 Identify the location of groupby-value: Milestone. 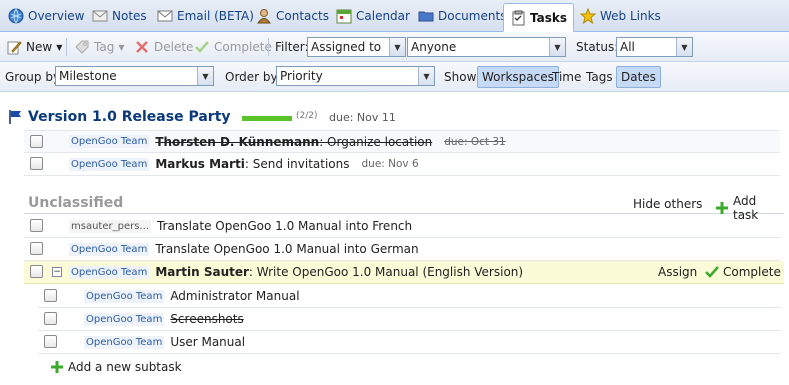
(88, 76).